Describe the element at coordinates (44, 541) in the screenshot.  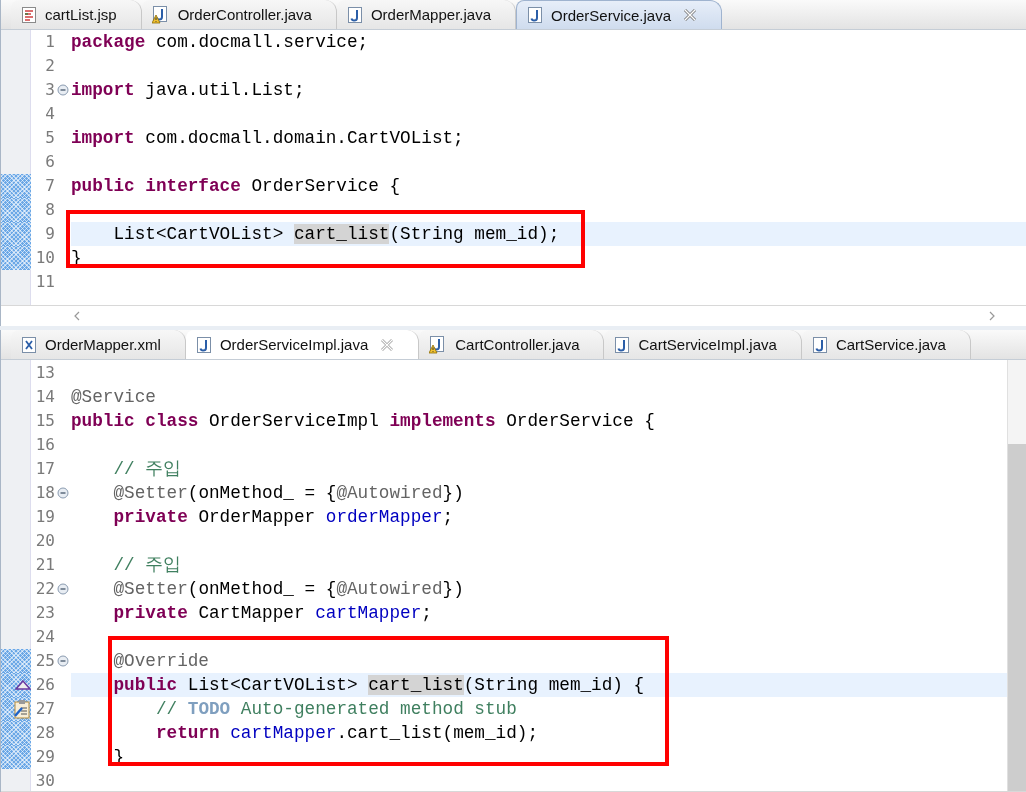
I see `line-number: 20` at that location.